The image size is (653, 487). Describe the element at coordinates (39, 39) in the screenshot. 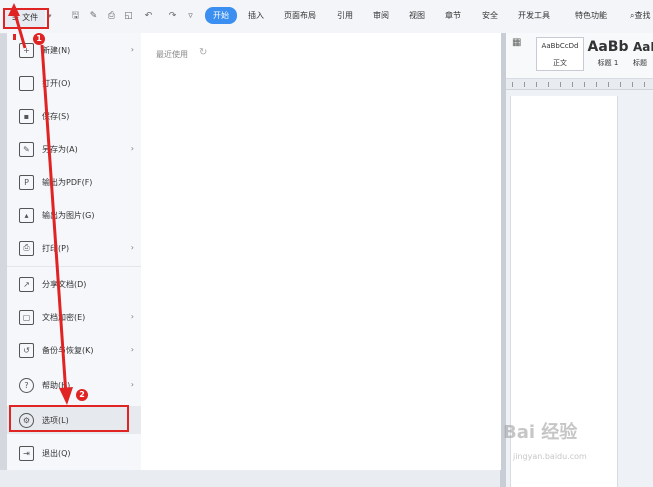

I see `step-badge-1: 1` at that location.